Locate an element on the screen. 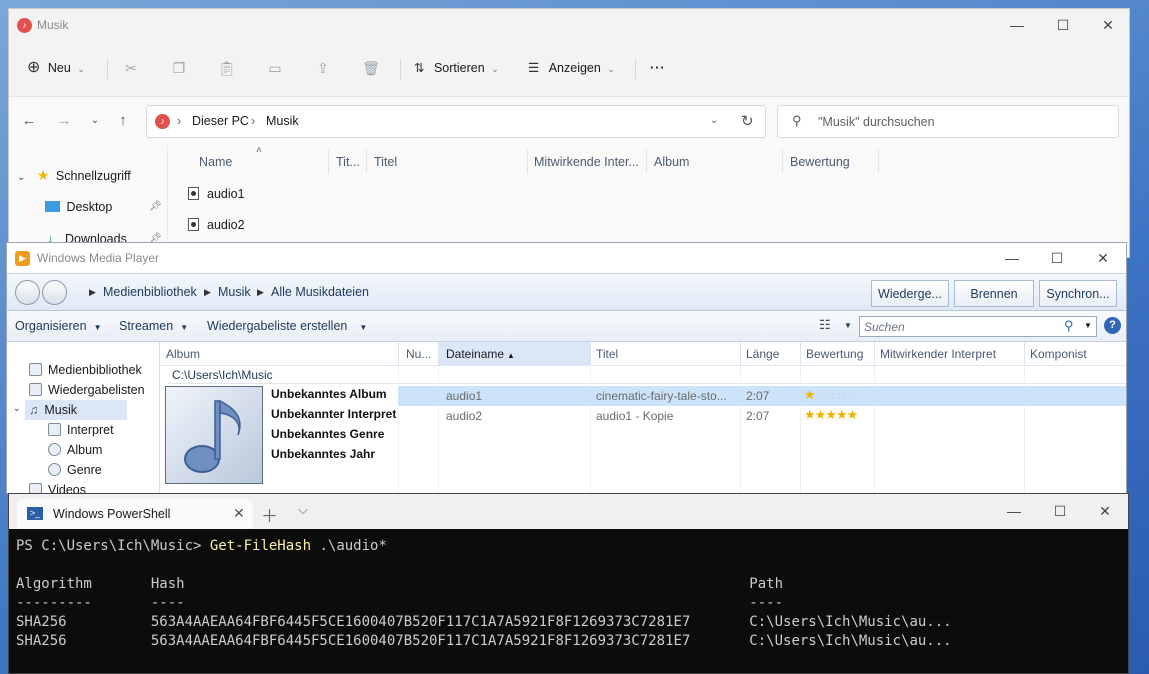 The height and width of the screenshot is (674, 1149). col-album: Album is located at coordinates (183, 354).